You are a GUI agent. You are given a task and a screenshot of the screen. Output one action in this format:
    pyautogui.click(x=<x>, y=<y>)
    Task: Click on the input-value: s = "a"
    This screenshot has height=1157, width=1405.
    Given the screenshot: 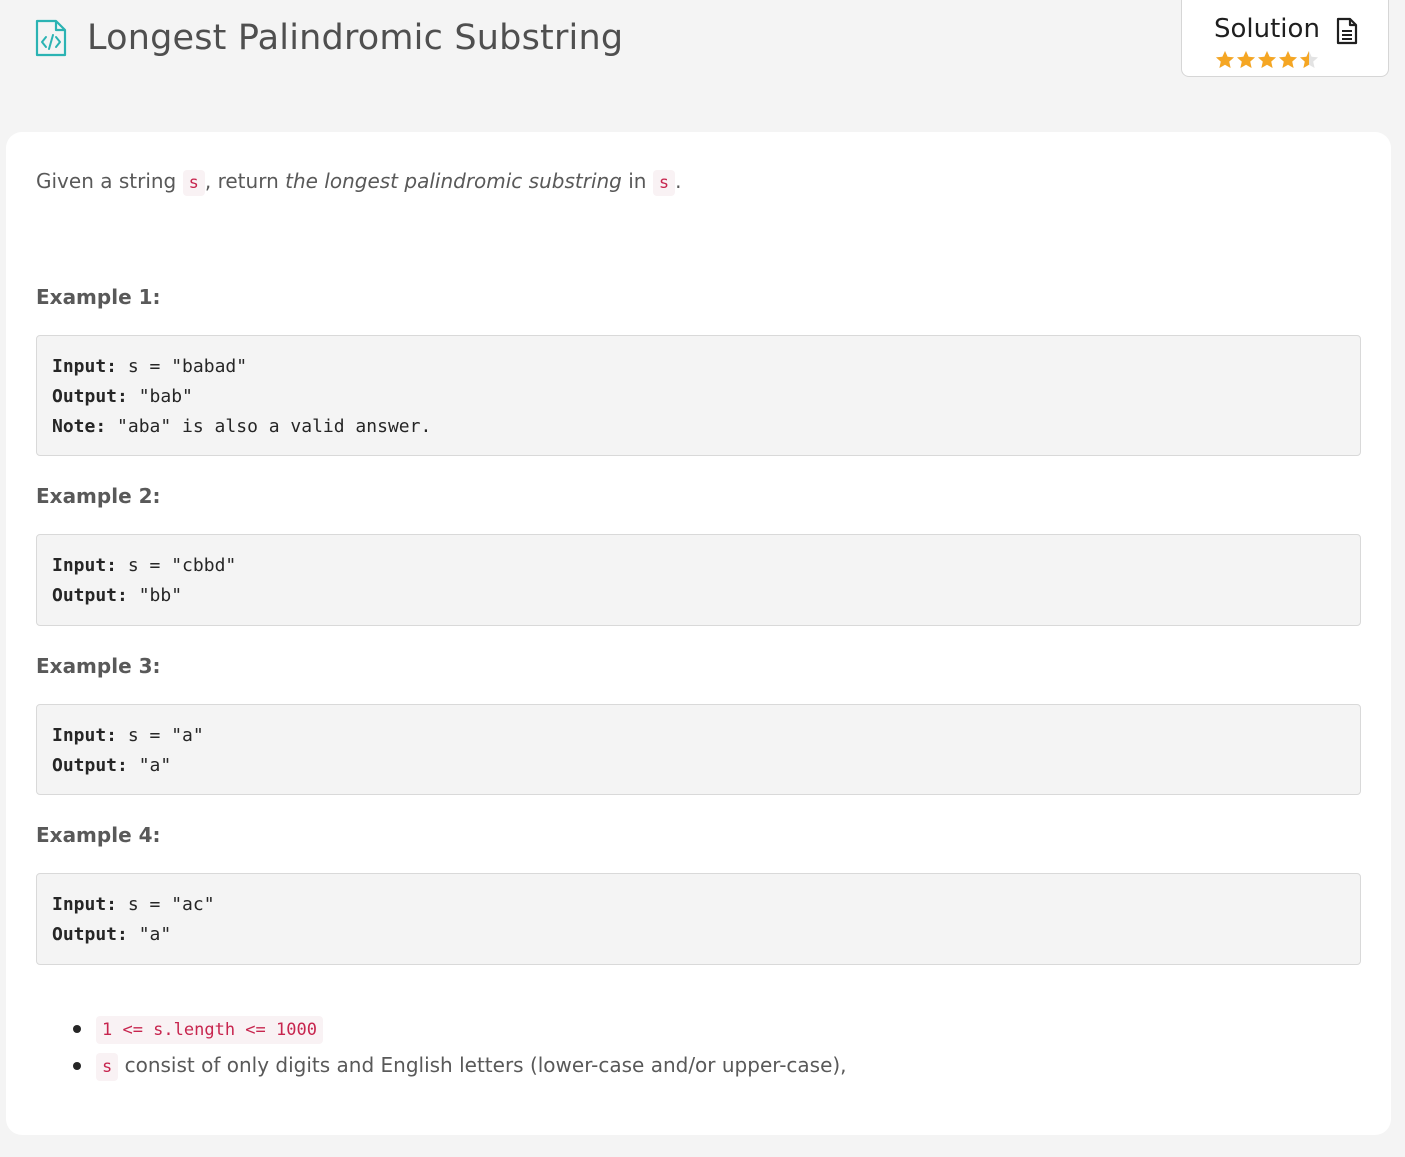 What is the action you would take?
    pyautogui.click(x=160, y=735)
    